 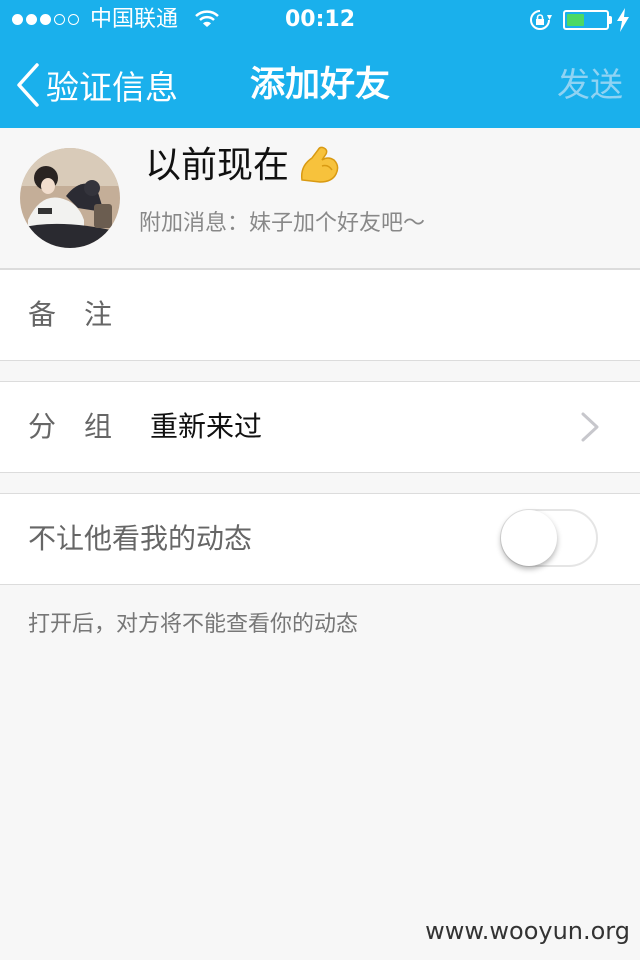 What do you see at coordinates (217, 165) in the screenshot?
I see `friend-nickname: 以前现在` at bounding box center [217, 165].